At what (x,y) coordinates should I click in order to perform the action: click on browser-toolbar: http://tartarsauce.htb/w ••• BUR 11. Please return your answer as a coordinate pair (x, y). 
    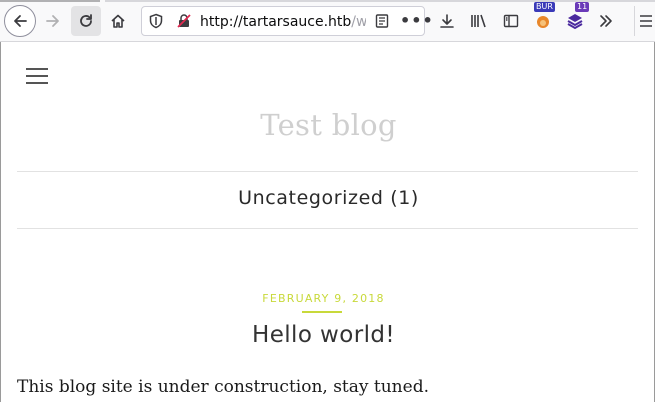
    Looking at the image, I should click on (327, 21).